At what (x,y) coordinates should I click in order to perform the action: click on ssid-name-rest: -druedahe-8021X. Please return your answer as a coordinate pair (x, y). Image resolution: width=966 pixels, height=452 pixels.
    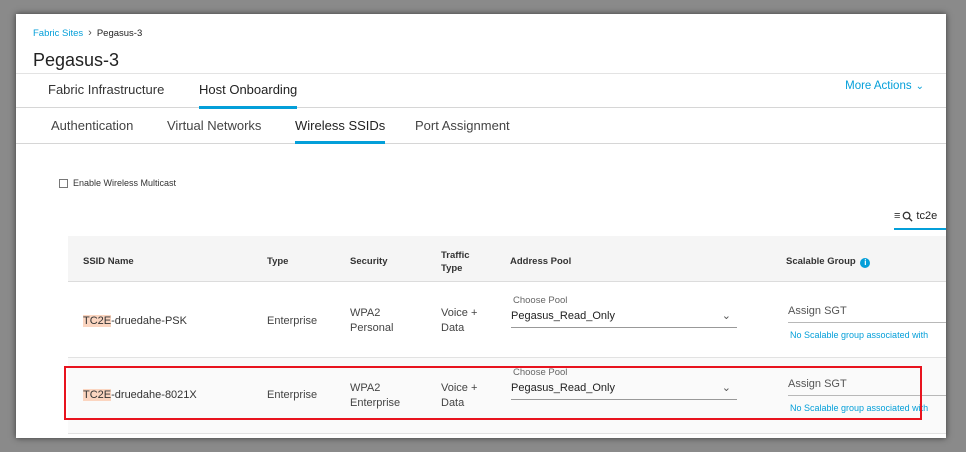
    Looking at the image, I should click on (154, 395).